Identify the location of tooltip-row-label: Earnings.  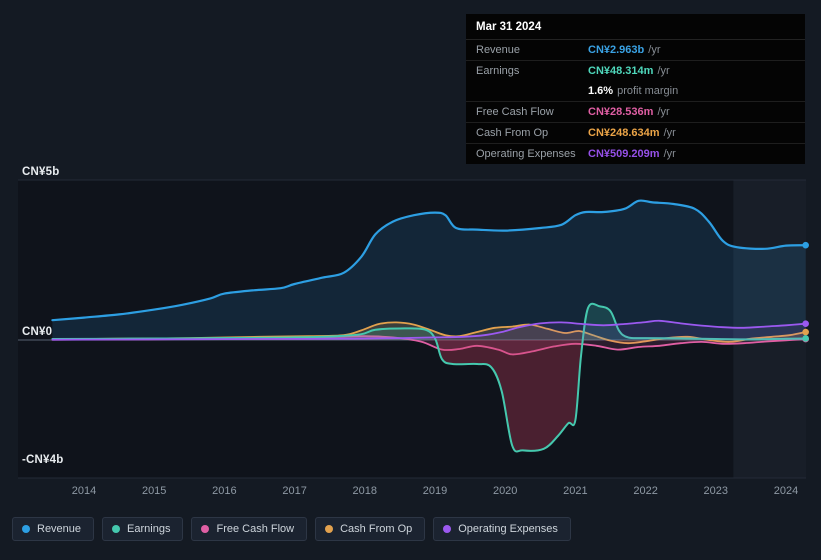
(498, 71).